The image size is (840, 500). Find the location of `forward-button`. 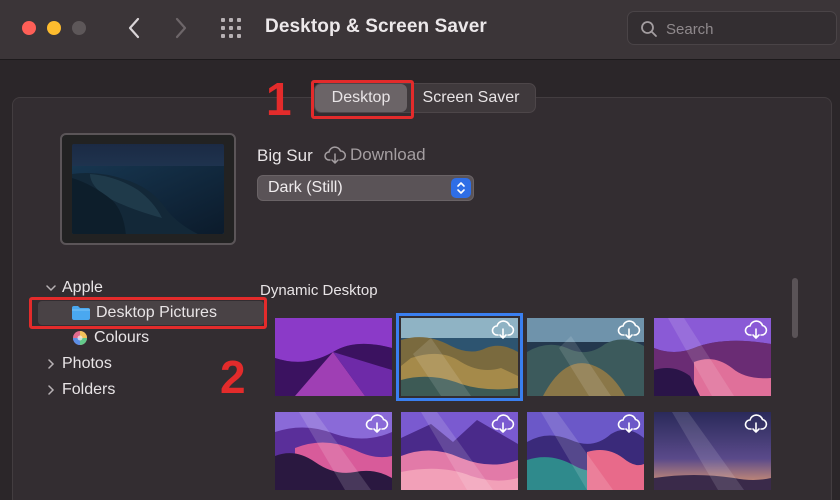

forward-button is located at coordinates (181, 28).